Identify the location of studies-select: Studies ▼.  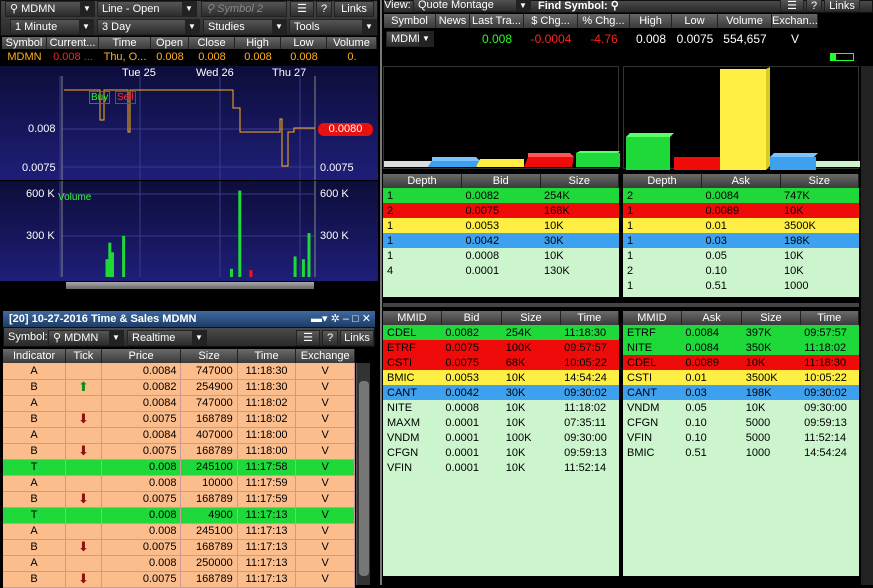
(245, 27).